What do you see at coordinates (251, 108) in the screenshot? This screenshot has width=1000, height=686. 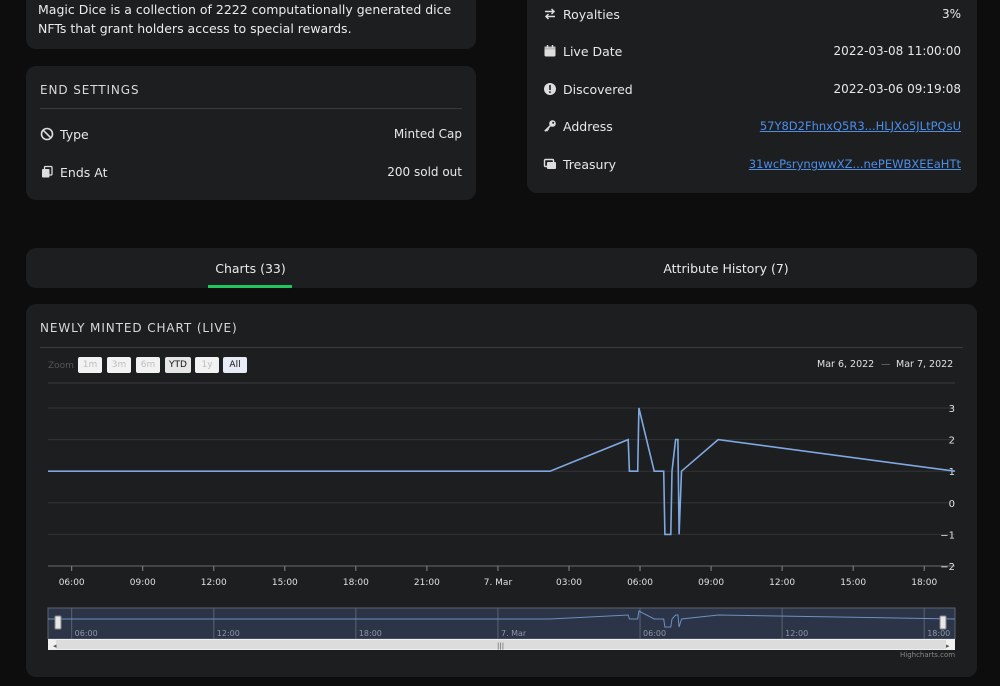 I see `divider` at bounding box center [251, 108].